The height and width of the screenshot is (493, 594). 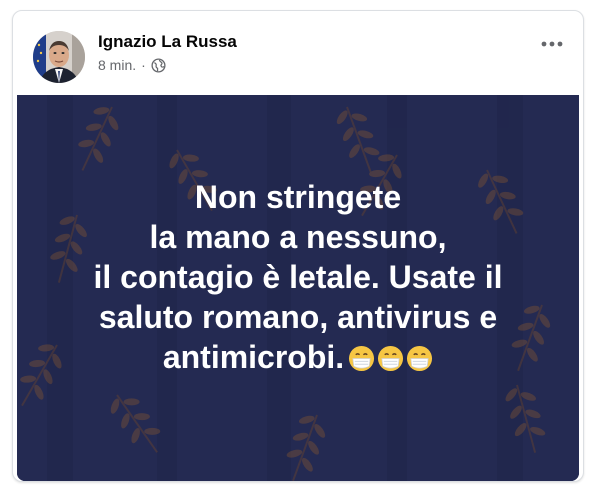 I want to click on globe-icon, so click(x=158, y=65).